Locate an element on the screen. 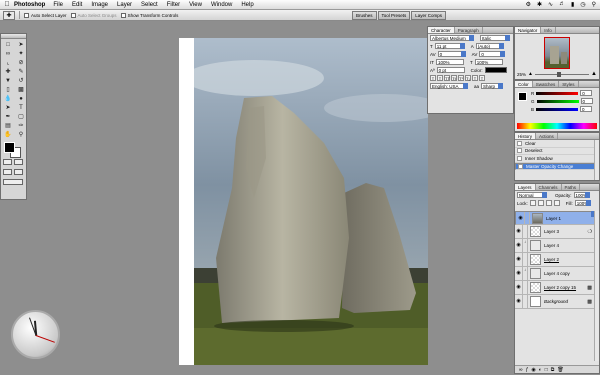 This screenshot has width=600, height=375. well-tab-brushes: Brushes is located at coordinates (364, 15).